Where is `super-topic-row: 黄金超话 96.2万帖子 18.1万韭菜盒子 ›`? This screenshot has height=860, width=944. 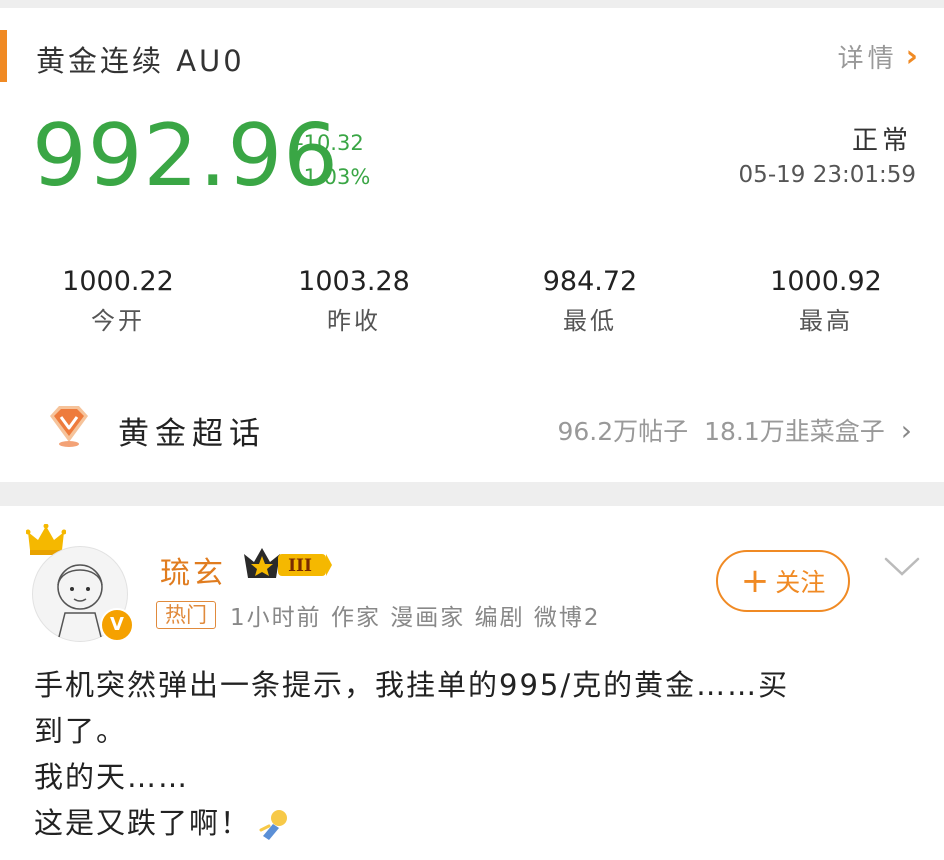 super-topic-row: 黄金超话 96.2万帖子 18.1万韭菜盒子 › is located at coordinates (472, 428).